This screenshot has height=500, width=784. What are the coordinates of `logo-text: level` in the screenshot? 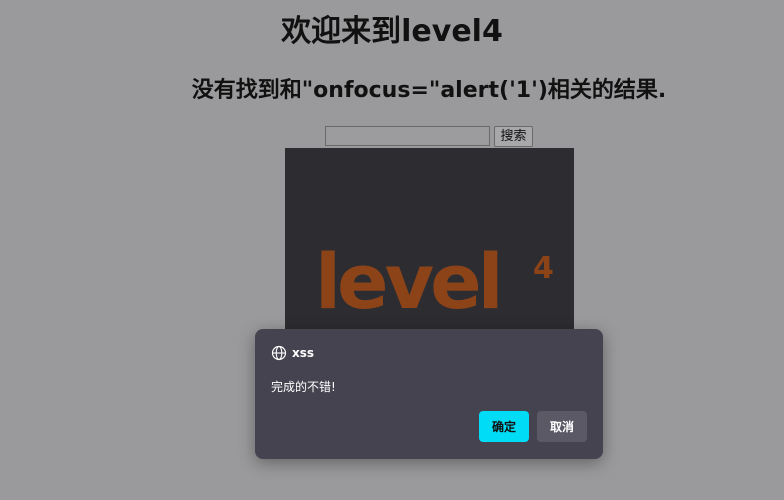 It's located at (407, 281).